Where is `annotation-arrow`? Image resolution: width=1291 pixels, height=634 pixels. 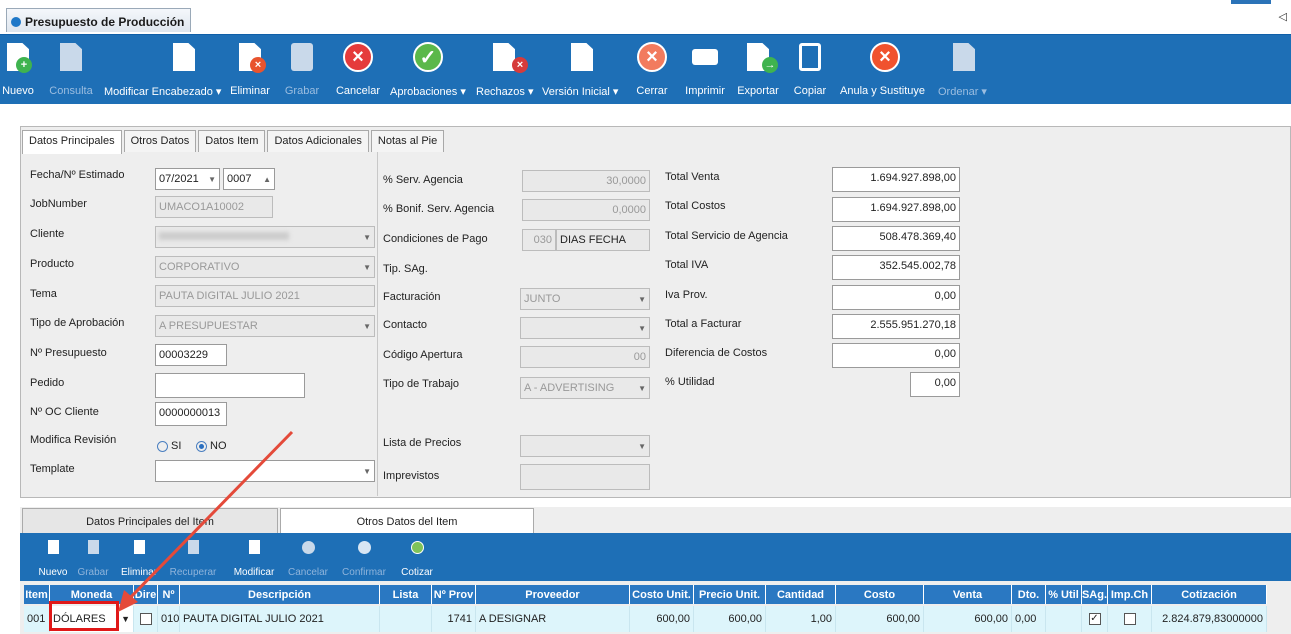 annotation-arrow is located at coordinates (206, 521).